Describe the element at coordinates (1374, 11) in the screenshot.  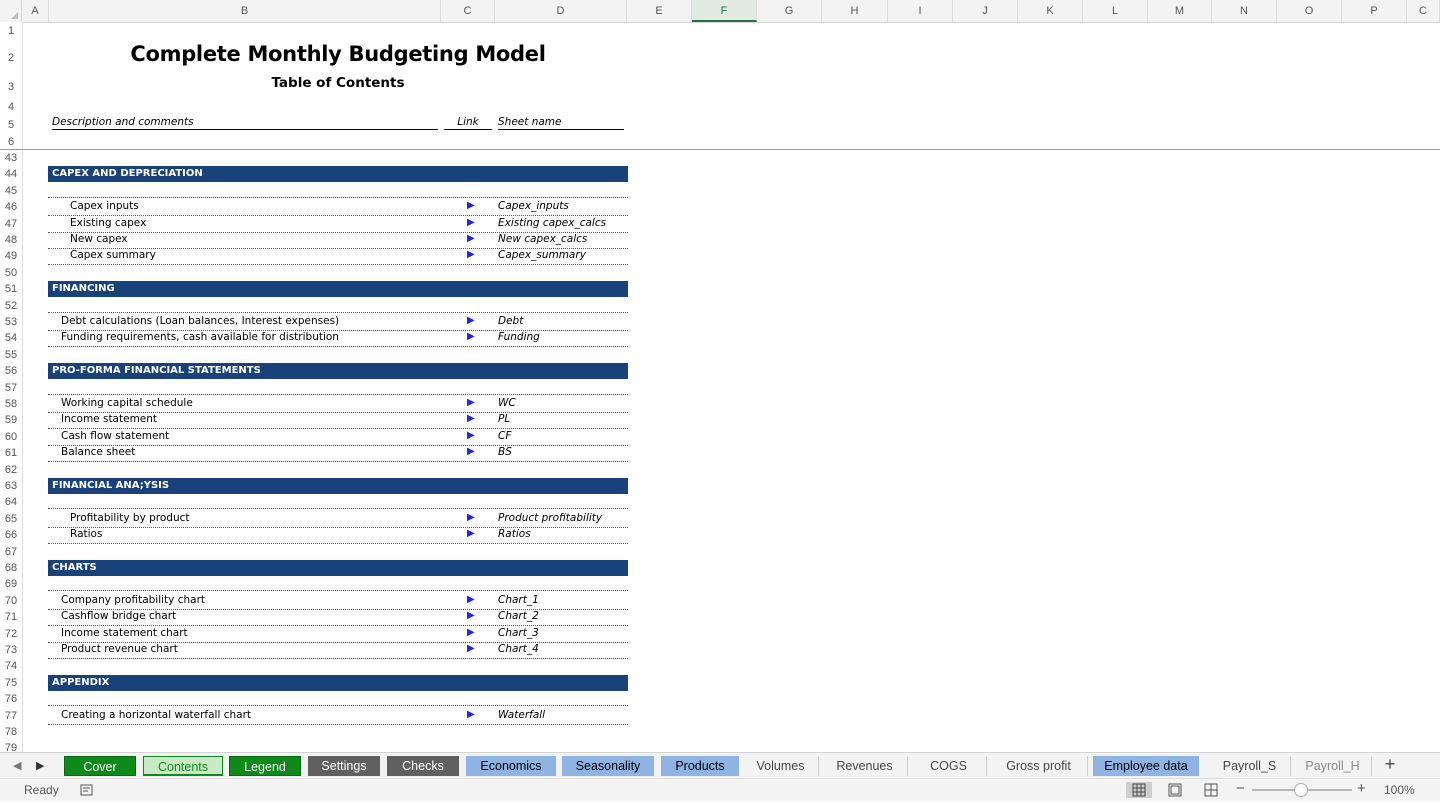
I see `column-header-p: P` at that location.